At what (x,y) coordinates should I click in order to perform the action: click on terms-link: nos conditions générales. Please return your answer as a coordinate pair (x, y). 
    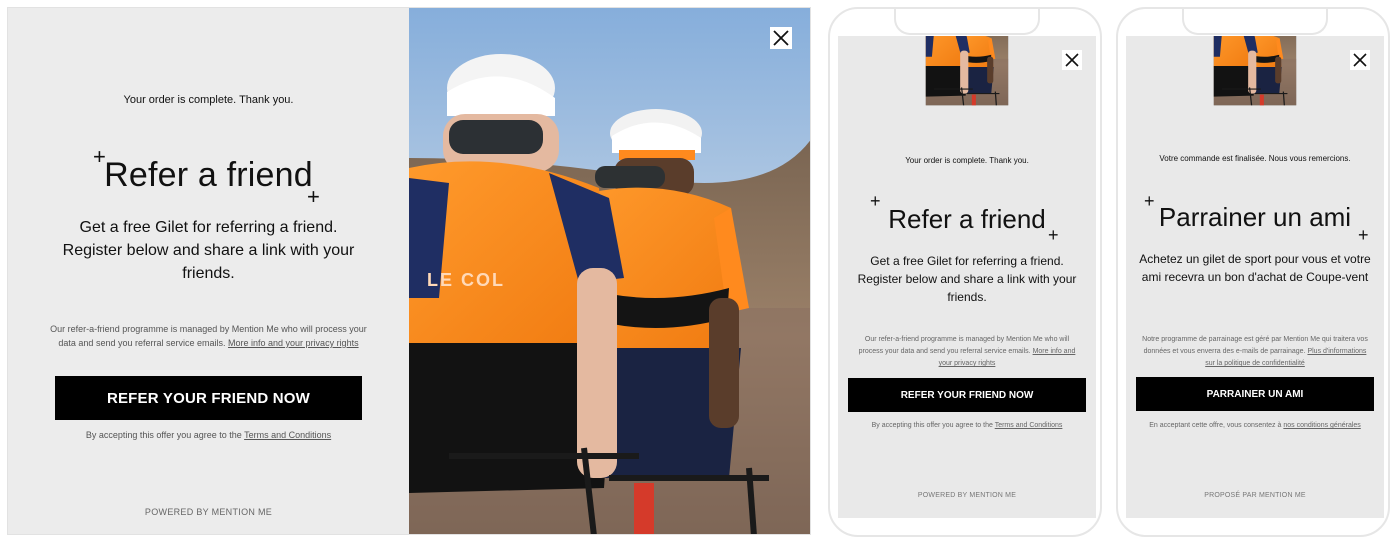
    Looking at the image, I should click on (1321, 425).